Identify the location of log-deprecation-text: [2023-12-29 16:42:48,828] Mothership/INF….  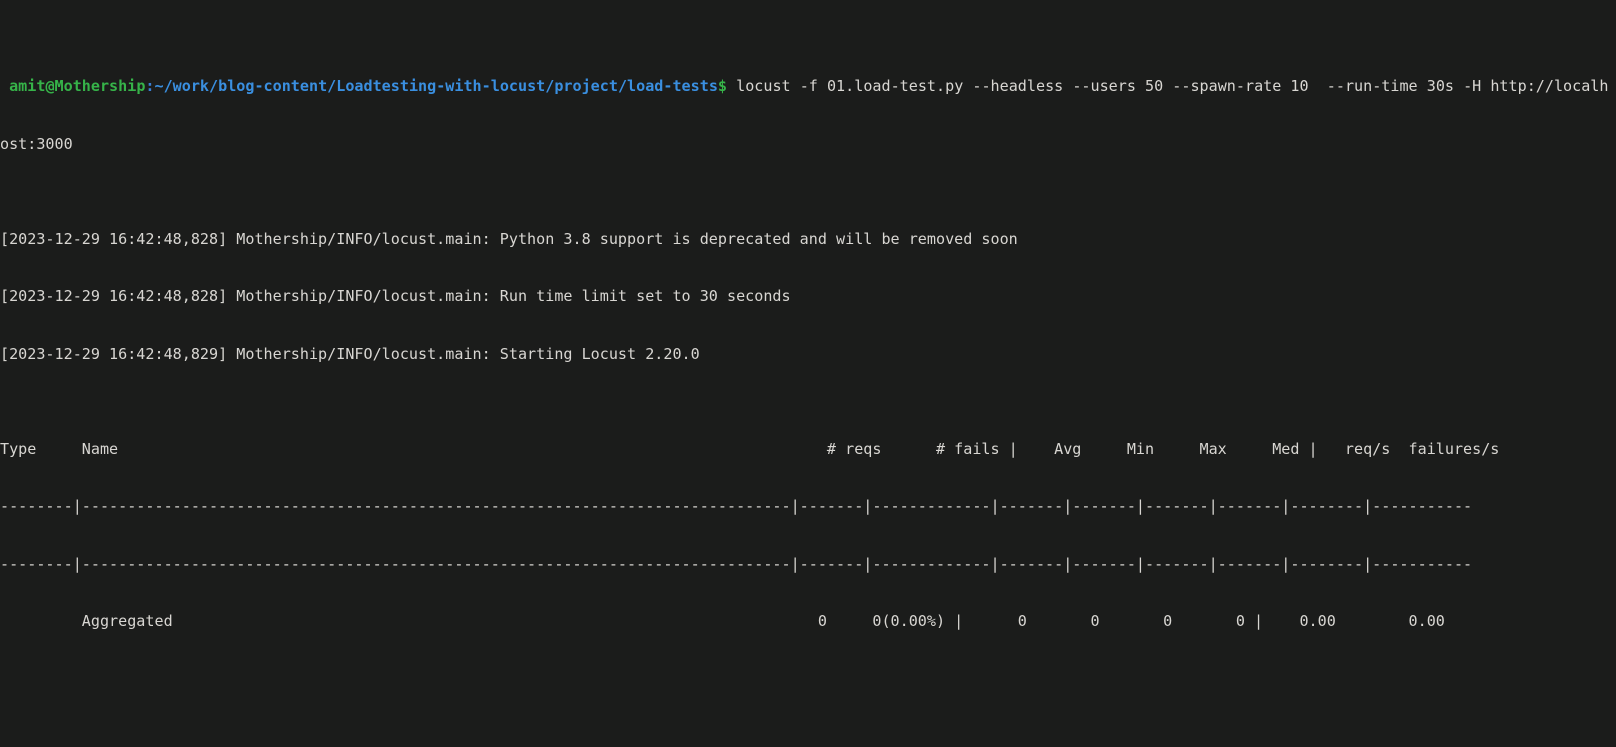
(509, 239).